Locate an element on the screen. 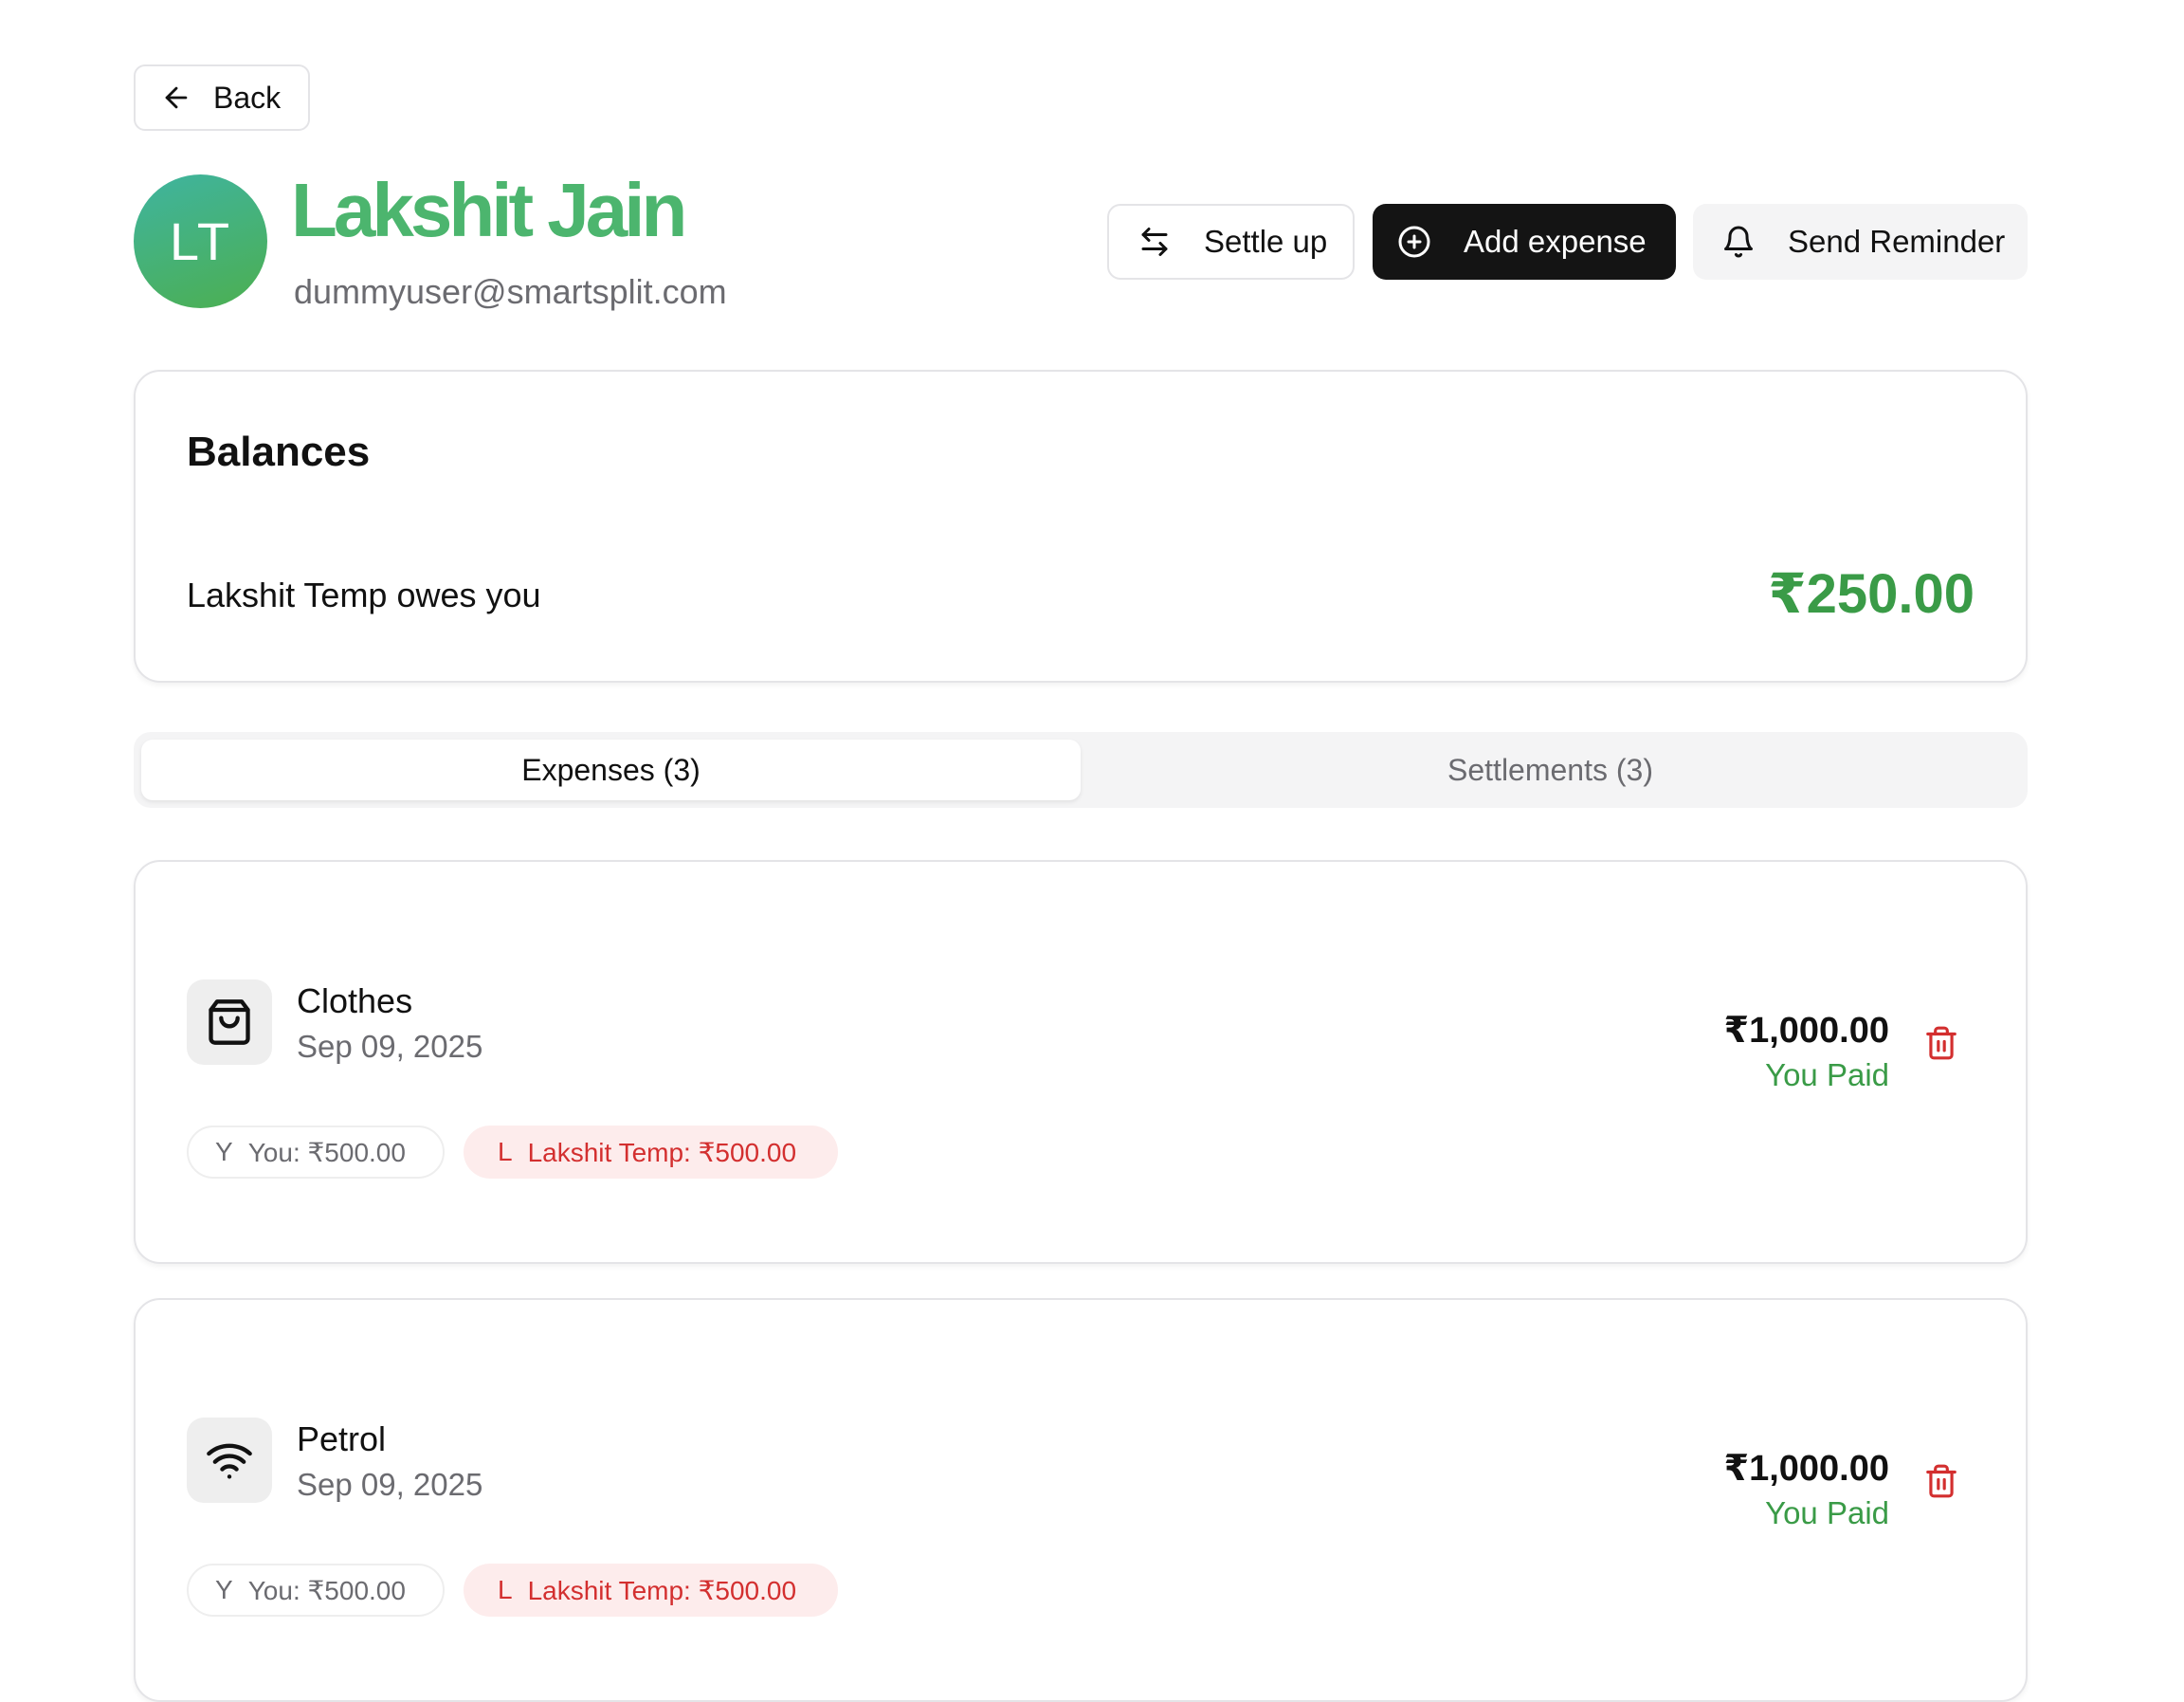 The width and height of the screenshot is (2184, 1702). back-button: Back is located at coordinates (222, 97).